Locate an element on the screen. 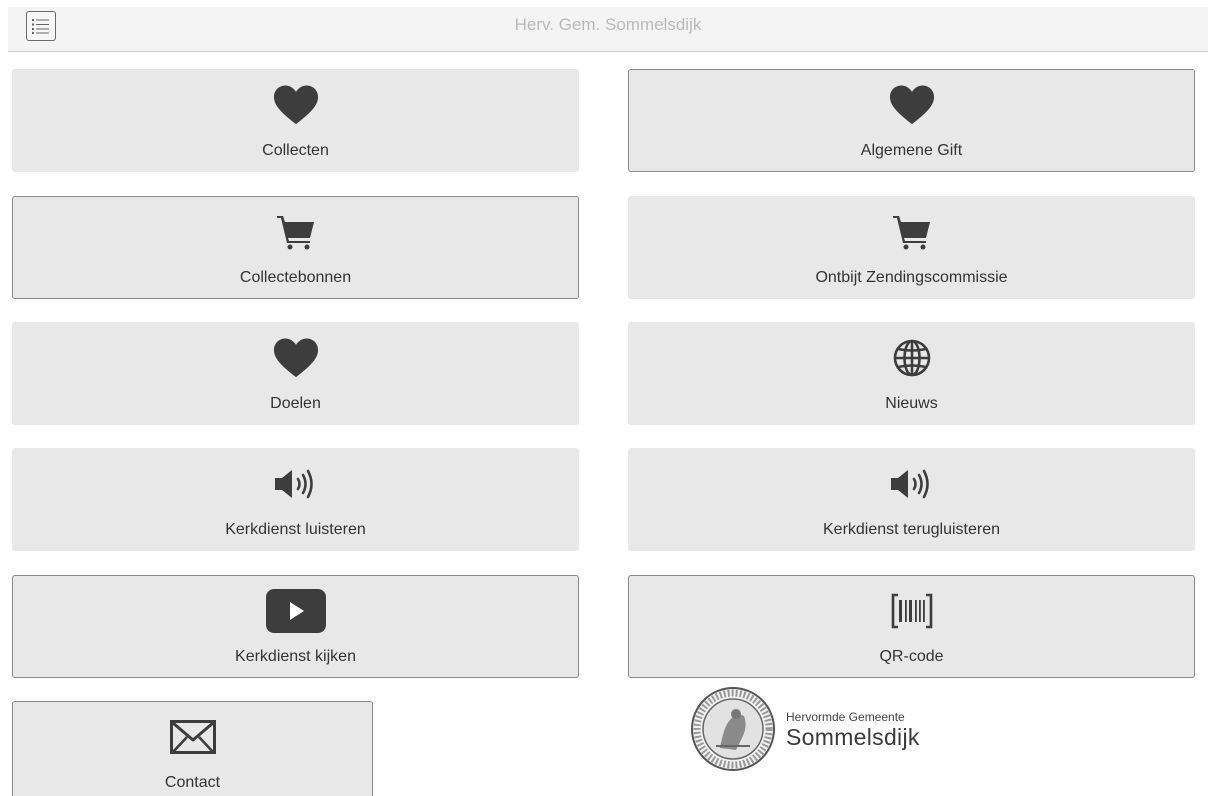 The height and width of the screenshot is (796, 1208). top-bar: Herv. Gem. Sommelsdijk is located at coordinates (608, 29).